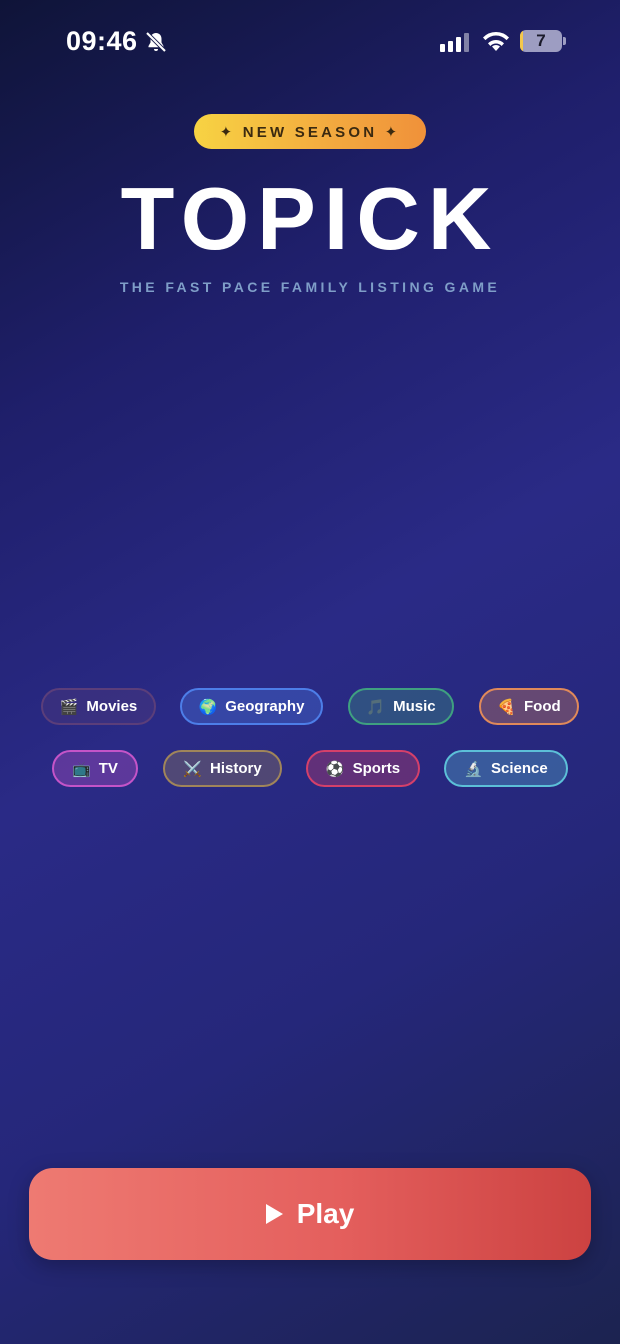 This screenshot has height=1344, width=620. What do you see at coordinates (310, 131) in the screenshot?
I see `new-season-badge: ✦ NEW SEASON ✦` at bounding box center [310, 131].